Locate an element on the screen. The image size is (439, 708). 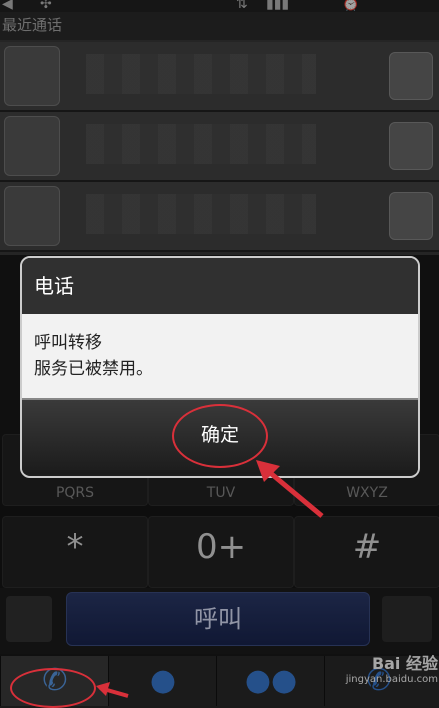
dialog-message: 呼叫转移 服务已被禁用。 is located at coordinates (220, 356).